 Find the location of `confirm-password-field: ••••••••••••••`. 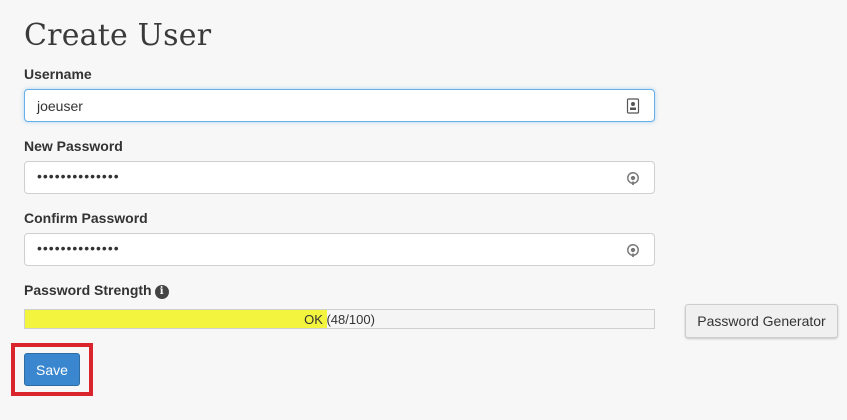

confirm-password-field: •••••••••••••• is located at coordinates (339, 249).